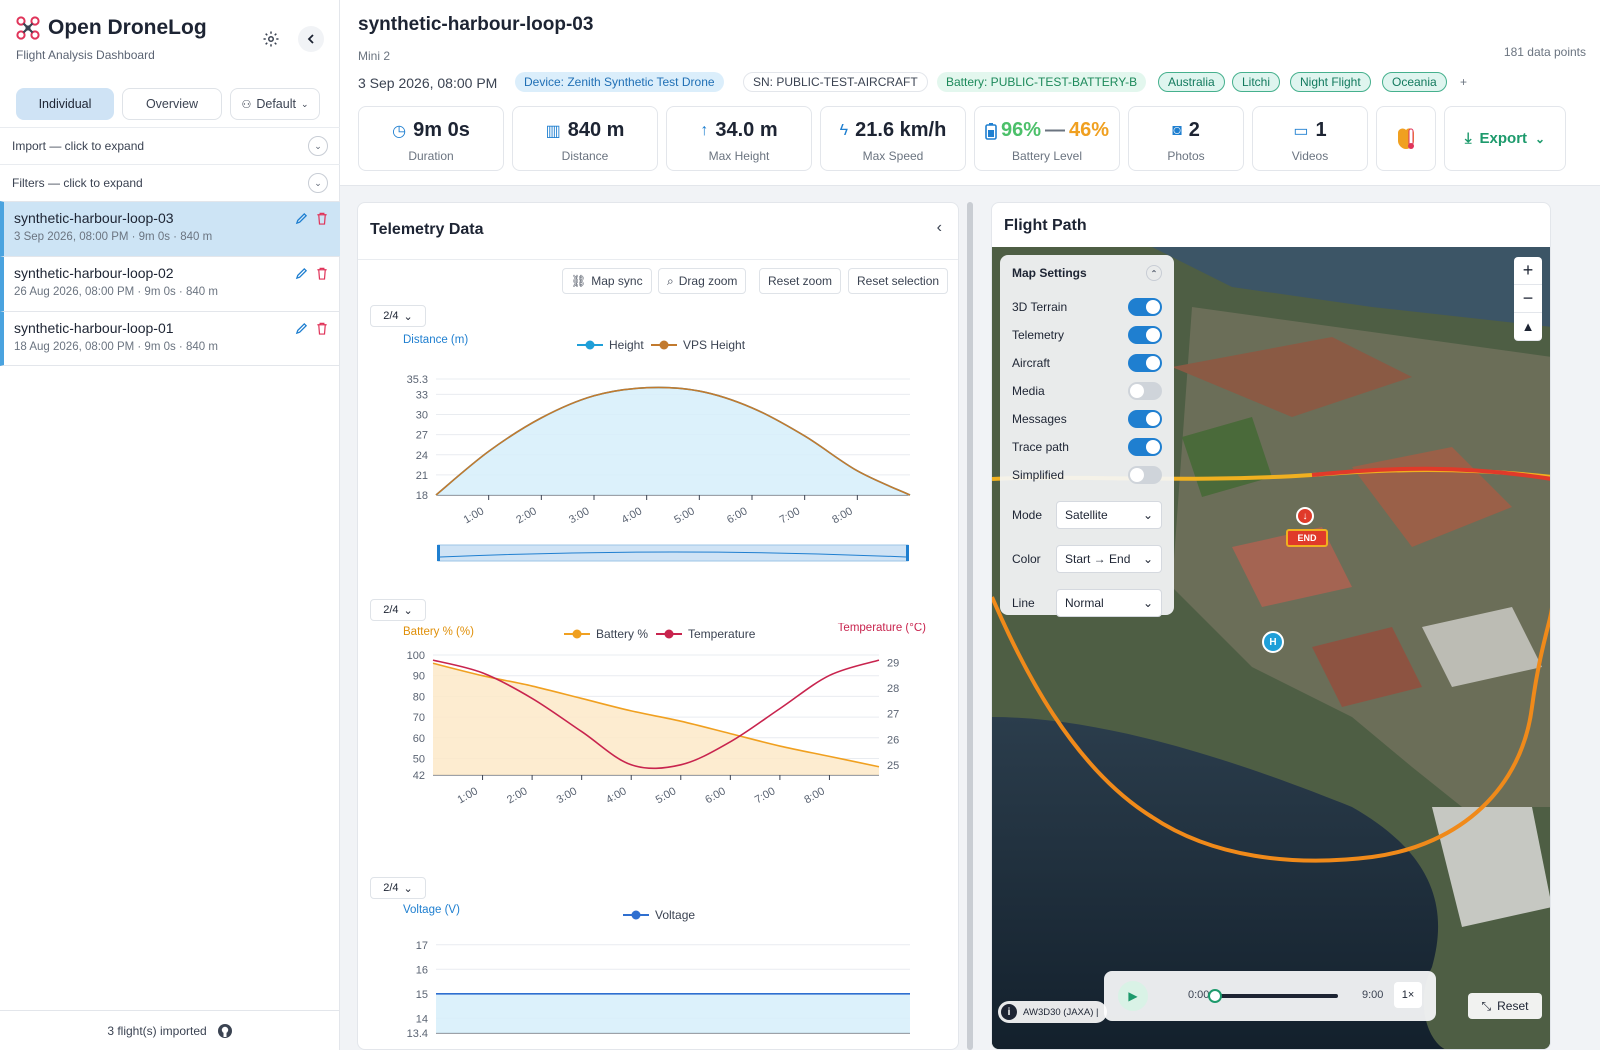 This screenshot has width=1600, height=1050. Describe the element at coordinates (939, 228) in the screenshot. I see `collapse-chevron-left-icon: ‹` at that location.